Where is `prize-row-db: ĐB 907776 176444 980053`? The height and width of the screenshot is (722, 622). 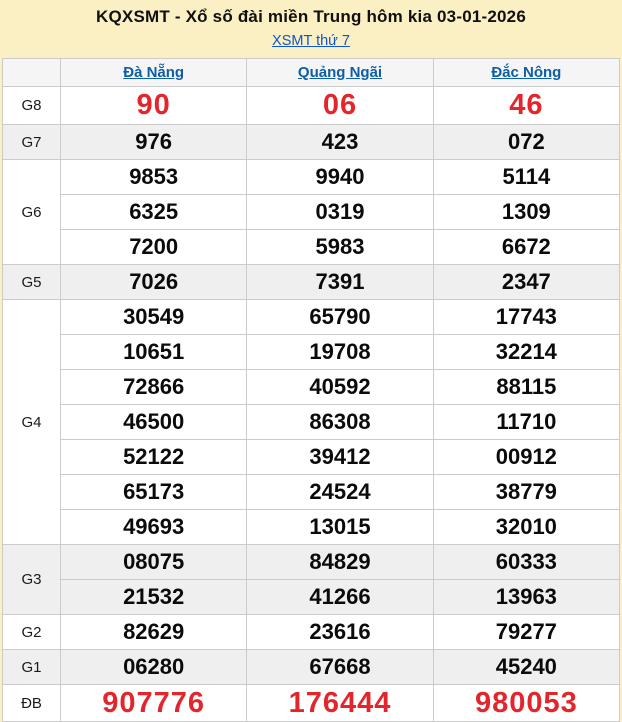 prize-row-db: ĐB 907776 176444 980053 is located at coordinates (311, 703).